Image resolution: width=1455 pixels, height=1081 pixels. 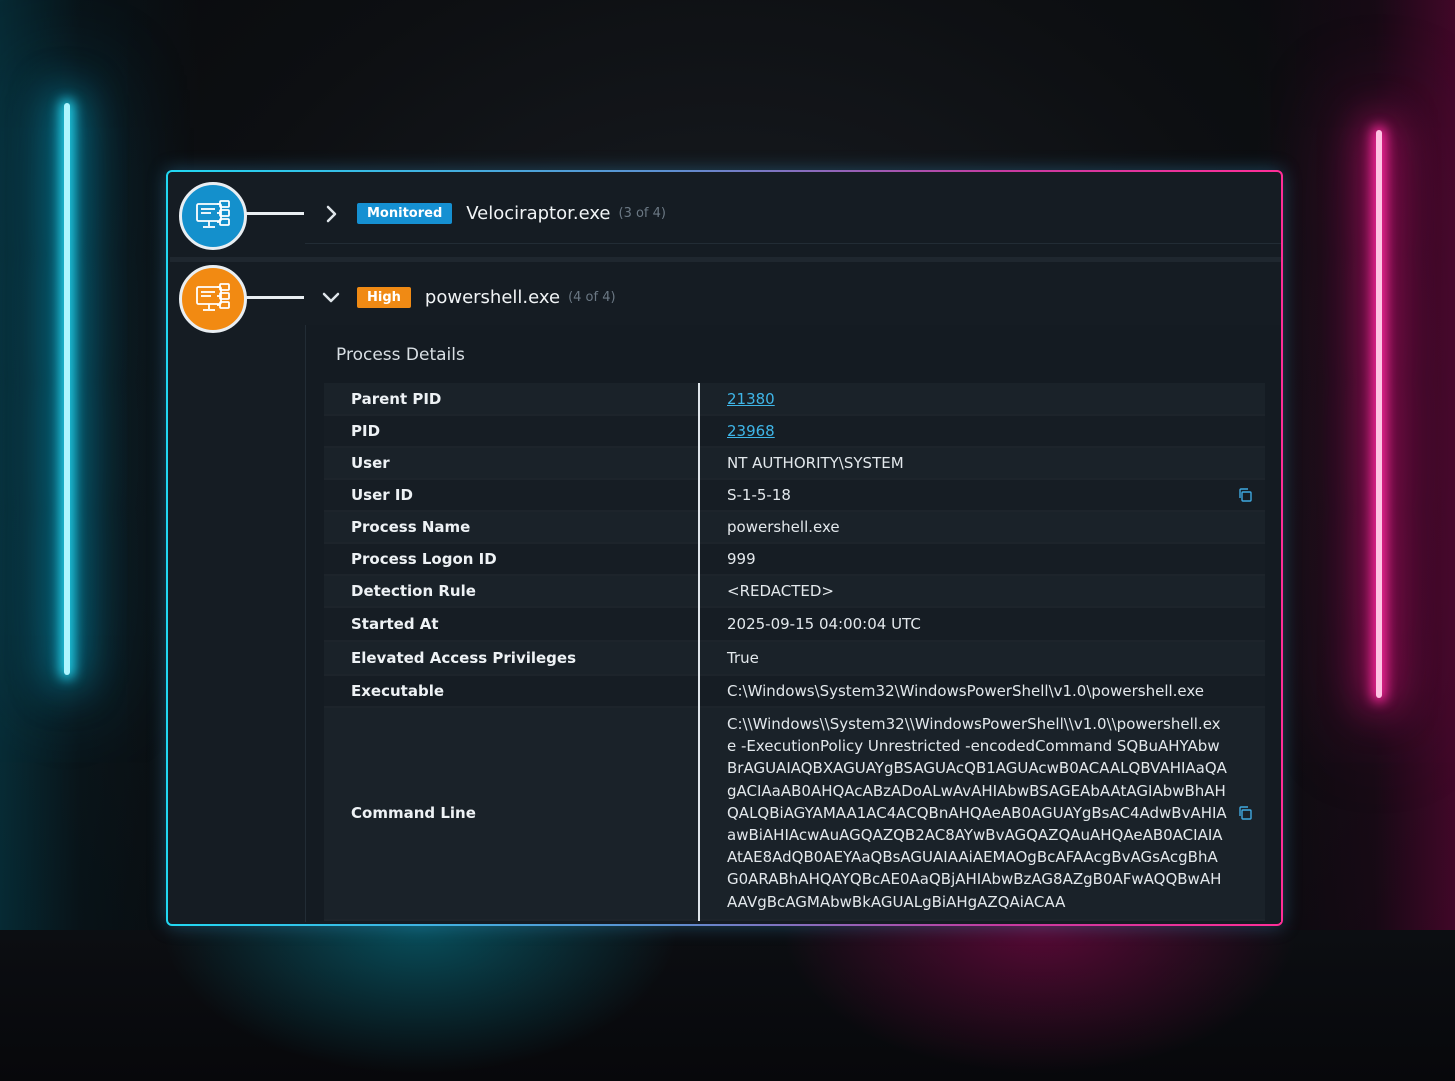 What do you see at coordinates (642, 213) in the screenshot?
I see `process-count: (3 of 4)` at bounding box center [642, 213].